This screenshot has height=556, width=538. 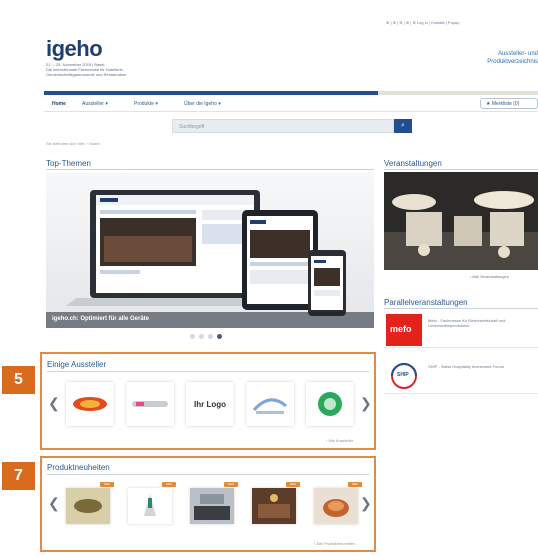 I want to click on section-title-parallelveranstaltungen: Parallelveranstaltungen, so click(x=426, y=302).